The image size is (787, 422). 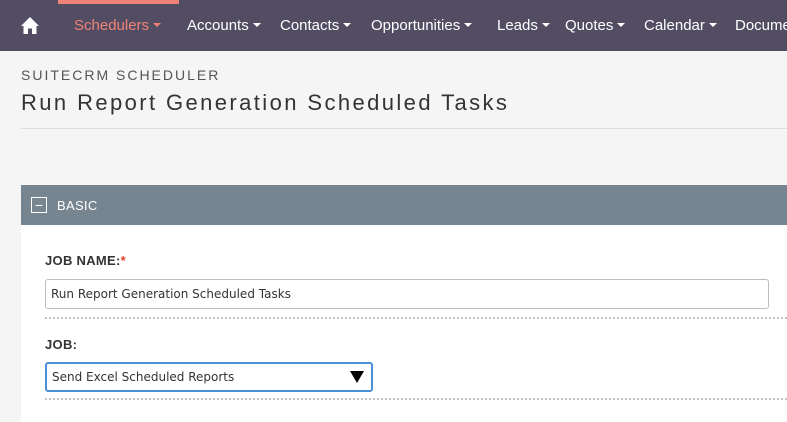 What do you see at coordinates (407, 294) in the screenshot?
I see `job-name-input` at bounding box center [407, 294].